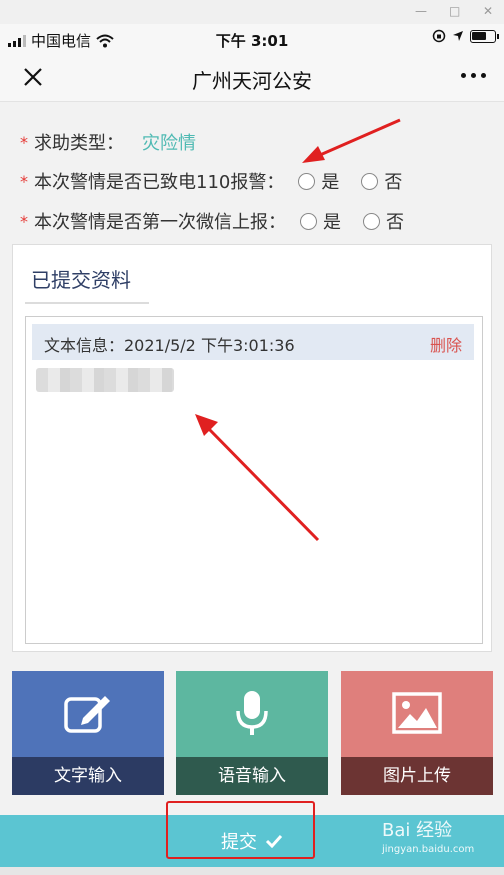  I want to click on question-called-110: * 本次警情是否已致电110报警： 是 否, so click(211, 181).